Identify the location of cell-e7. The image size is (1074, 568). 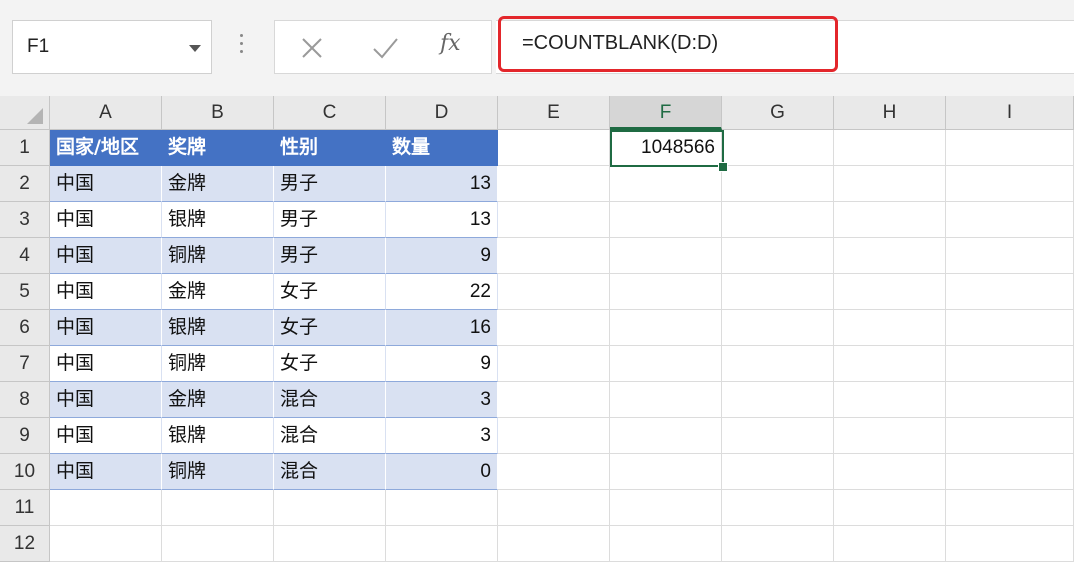
(554, 364).